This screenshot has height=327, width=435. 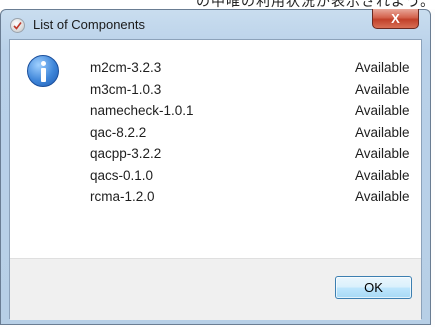 I want to click on list-item: qac-8.2.2 Available, so click(x=250, y=136).